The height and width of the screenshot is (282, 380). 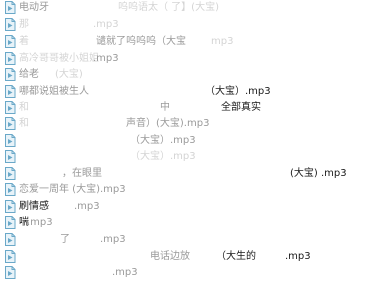 I want to click on file-name-text: 给老, so click(x=29, y=74).